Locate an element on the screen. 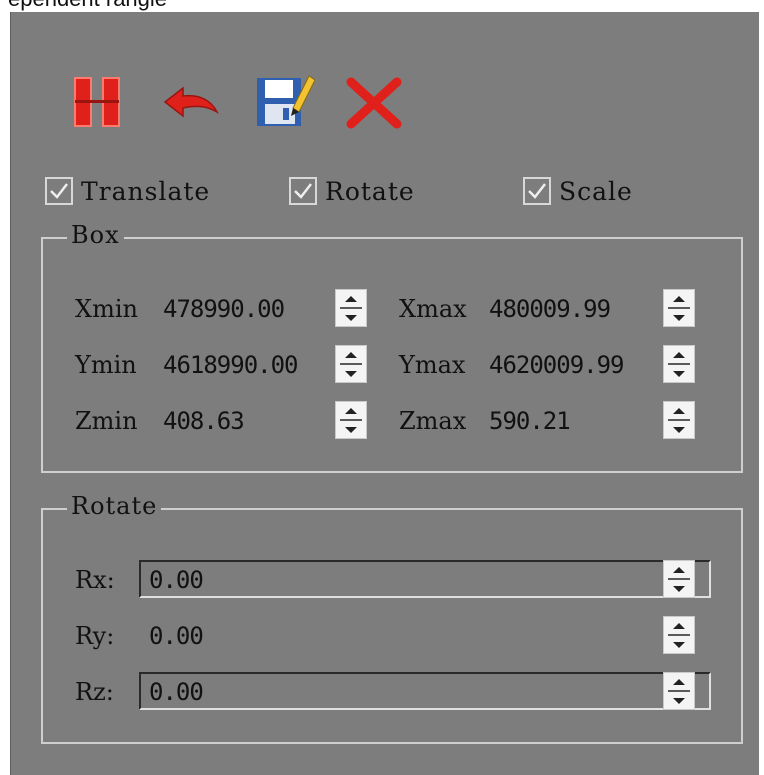 The image size is (764, 775). ry-field: 0.00 is located at coordinates (425, 635).